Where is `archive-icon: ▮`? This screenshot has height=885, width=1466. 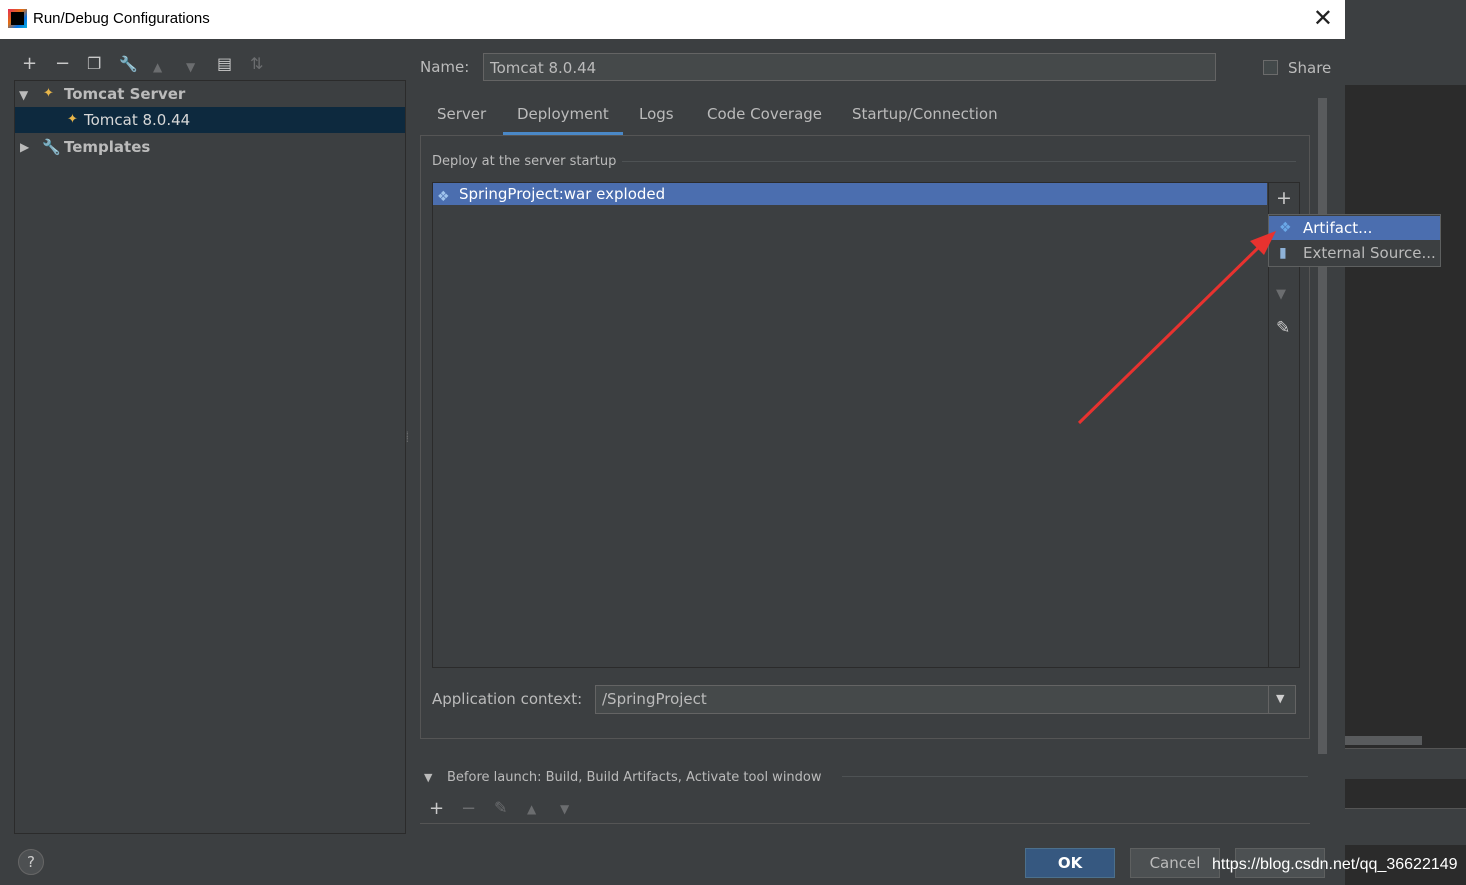 archive-icon: ▮ is located at coordinates (1283, 253).